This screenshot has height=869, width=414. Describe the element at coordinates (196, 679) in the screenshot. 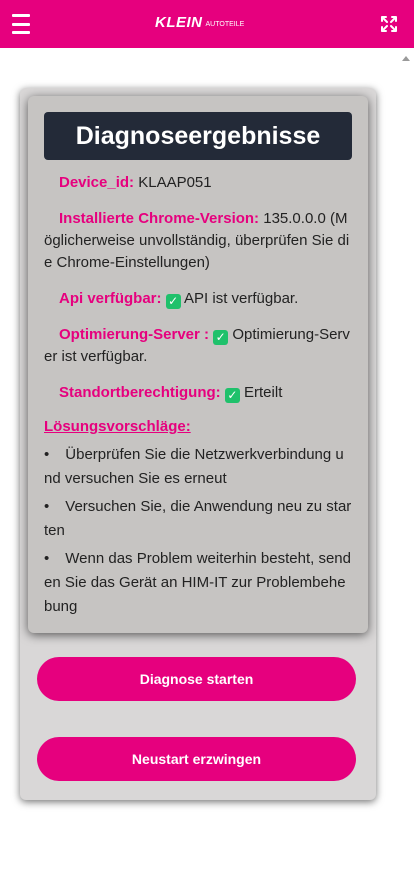

I see `start-diagnosis-button: Diagnose starten` at that location.